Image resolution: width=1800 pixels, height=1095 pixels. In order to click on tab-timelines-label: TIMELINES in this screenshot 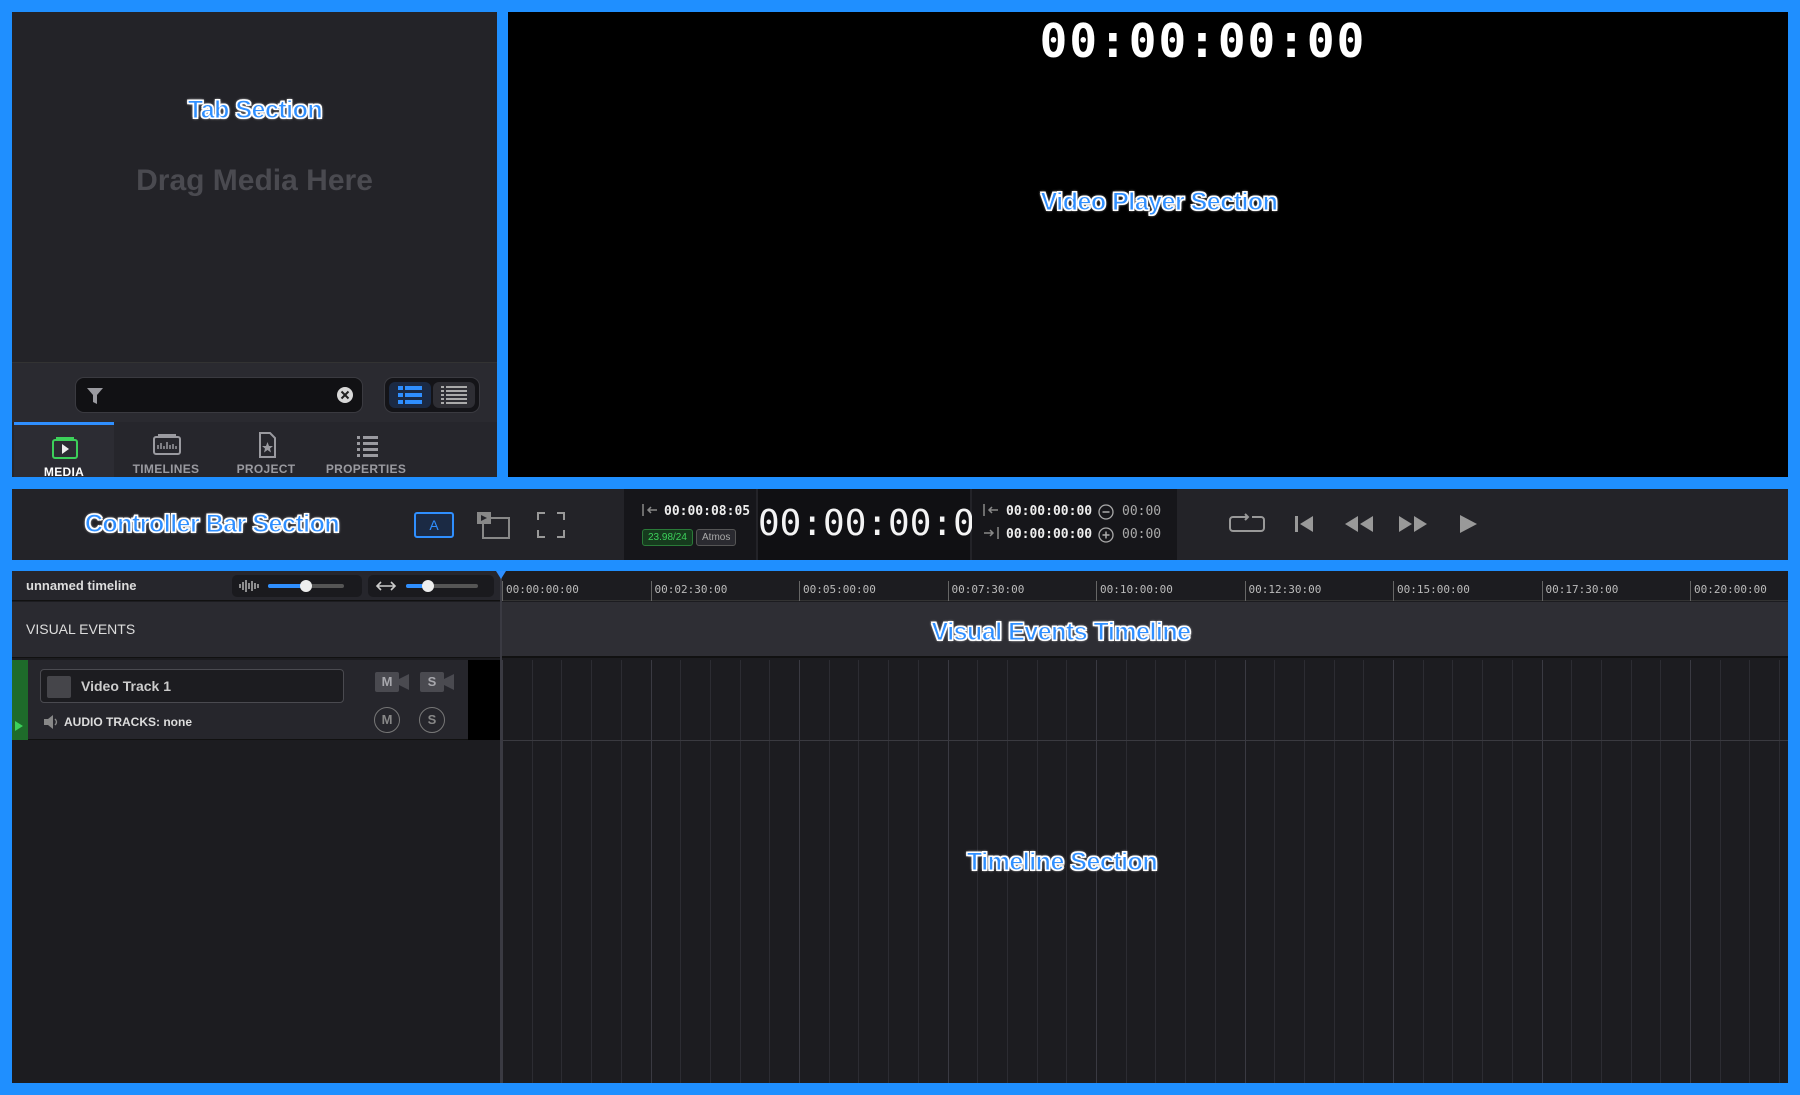, I will do `click(166, 469)`.